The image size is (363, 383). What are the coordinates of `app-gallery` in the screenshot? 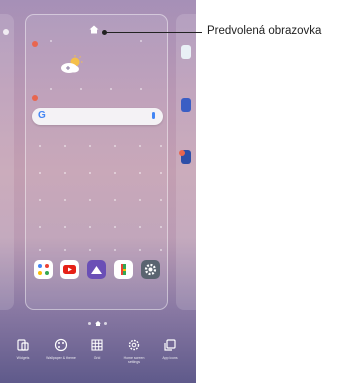 It's located at (96, 269).